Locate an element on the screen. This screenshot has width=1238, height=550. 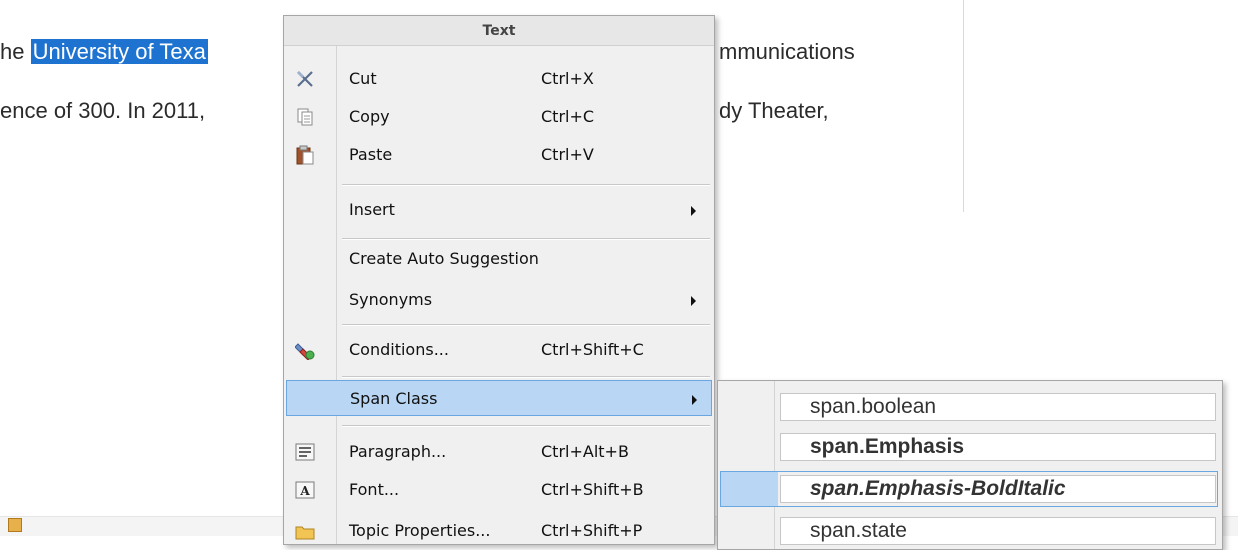
menu-item-synonyms: Synonyms is located at coordinates (499, 300).